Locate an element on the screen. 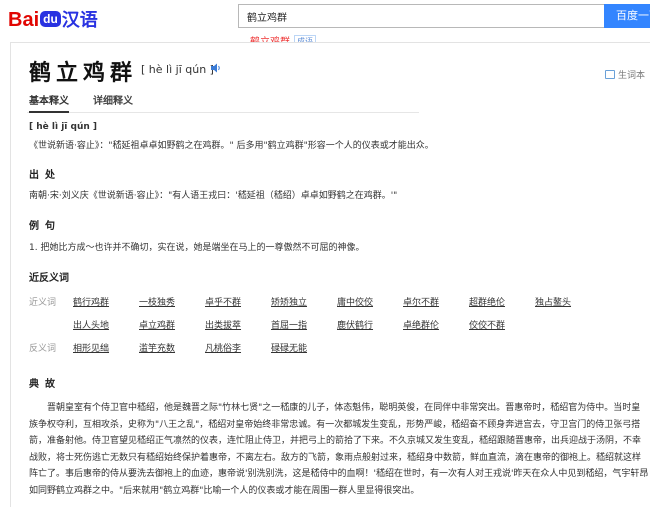 The width and height of the screenshot is (650, 507). synonym-link: 首屈一指 is located at coordinates (289, 324).